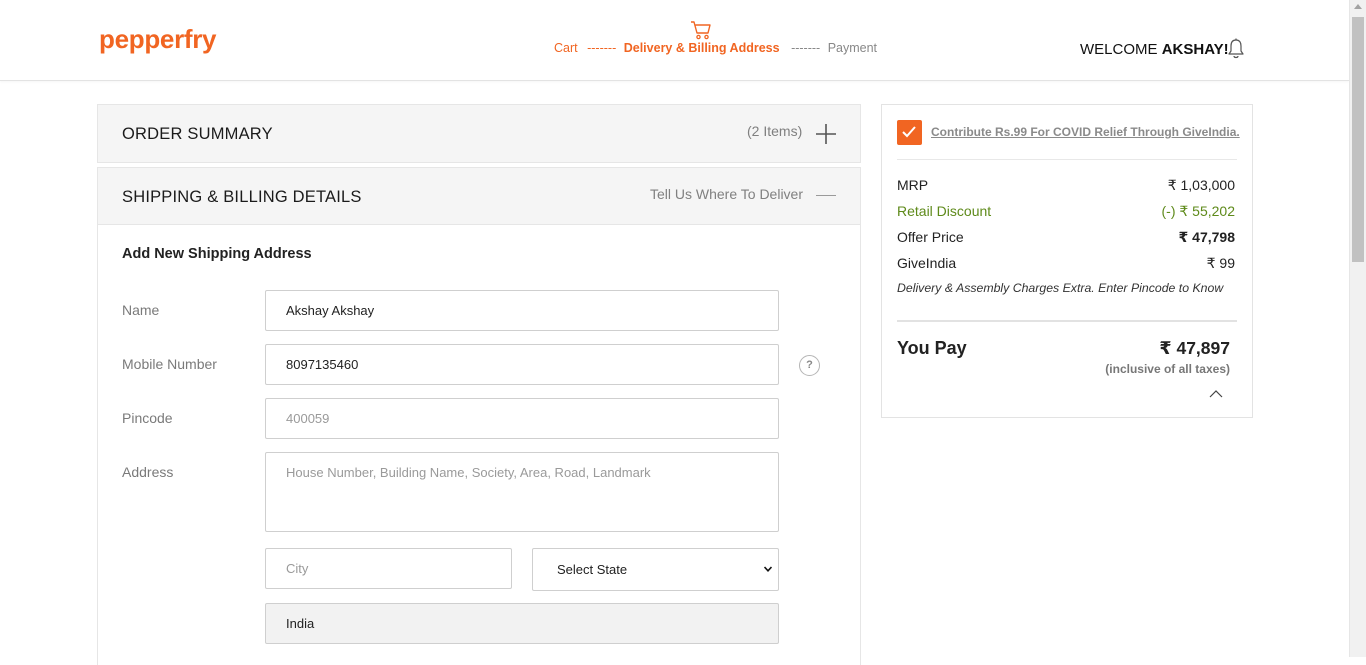  Describe the element at coordinates (141, 310) in the screenshot. I see `name-label: Name` at that location.